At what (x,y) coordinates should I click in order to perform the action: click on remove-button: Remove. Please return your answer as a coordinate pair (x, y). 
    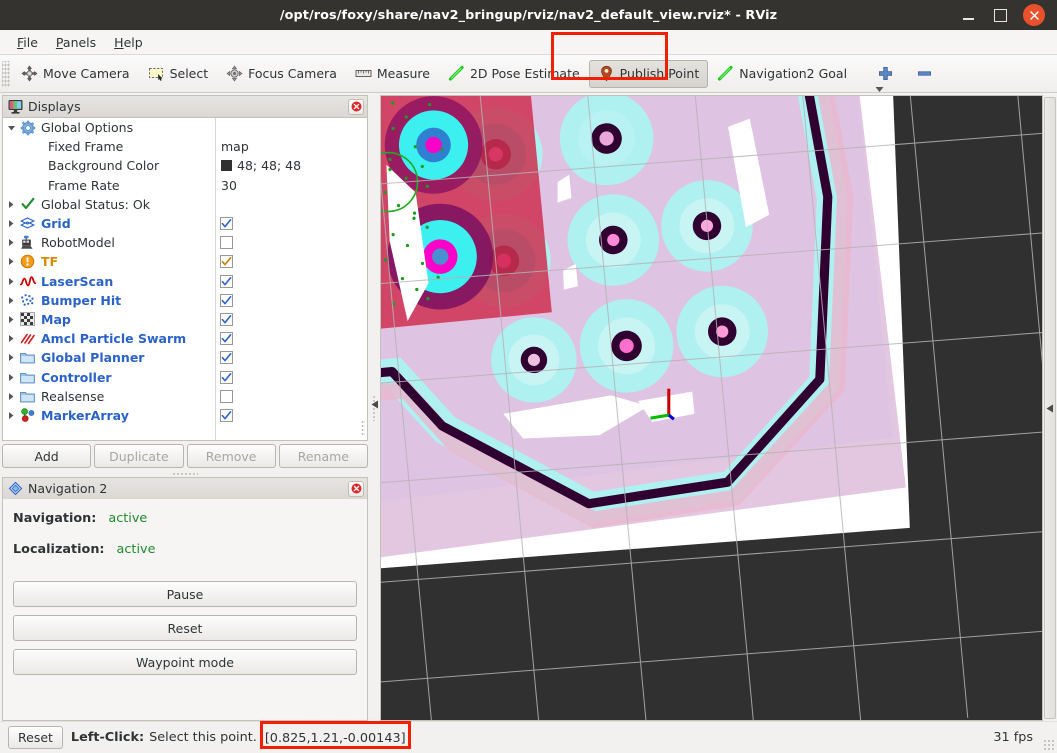
    Looking at the image, I should click on (231, 456).